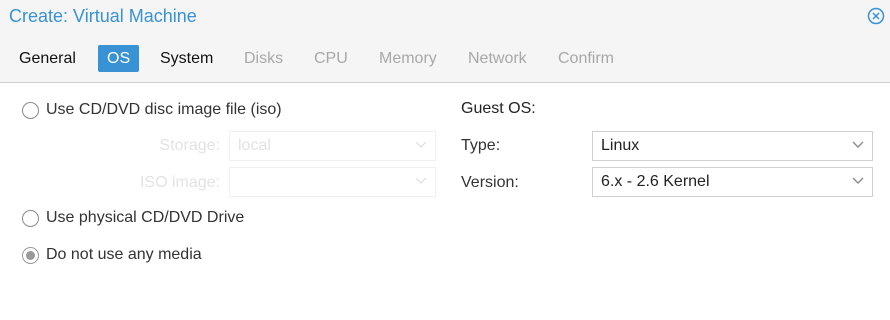 Image resolution: width=890 pixels, height=320 pixels. Describe the element at coordinates (481, 145) in the screenshot. I see `type-label: Type:` at that location.